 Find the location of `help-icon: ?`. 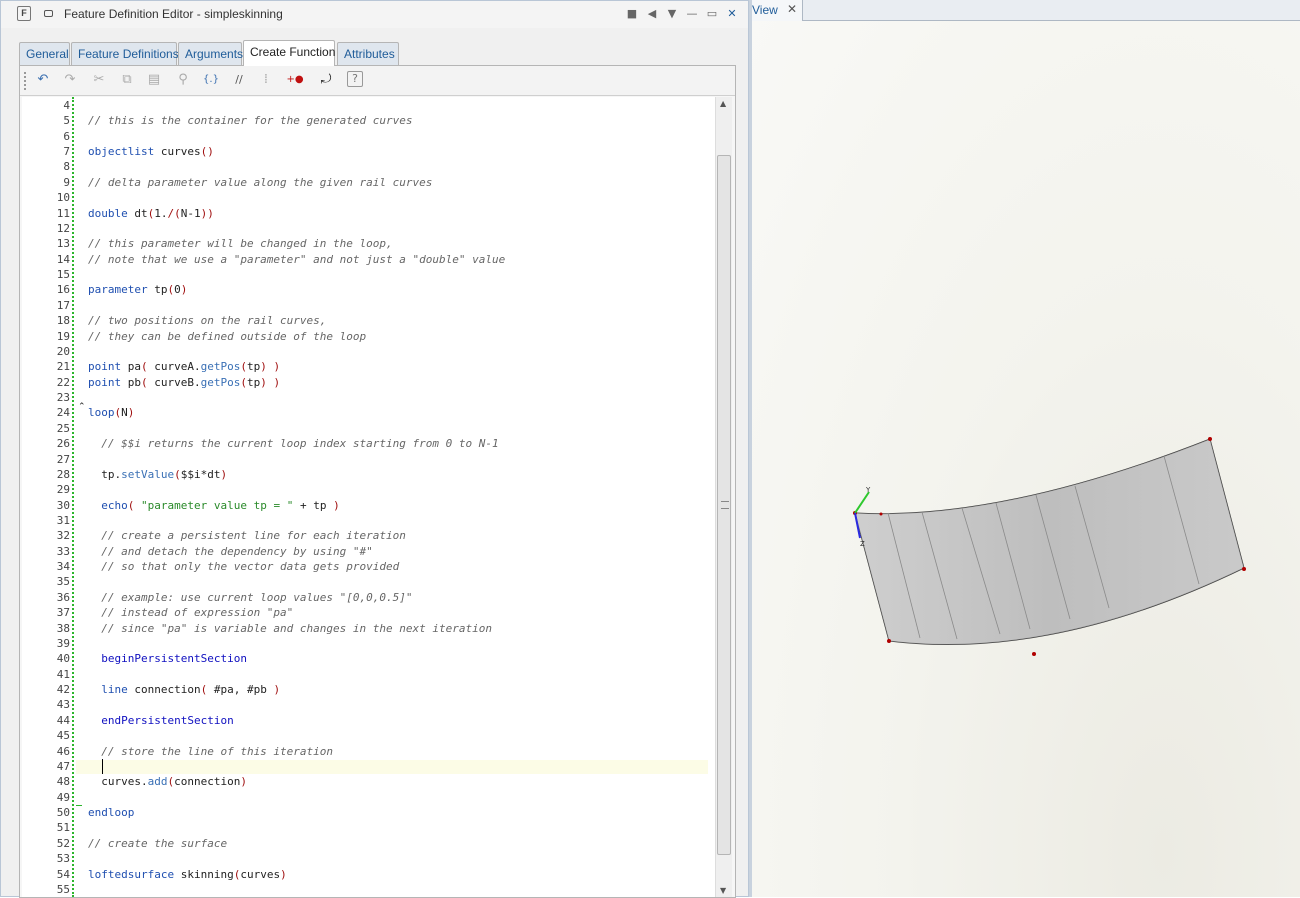

help-icon: ? is located at coordinates (355, 79).